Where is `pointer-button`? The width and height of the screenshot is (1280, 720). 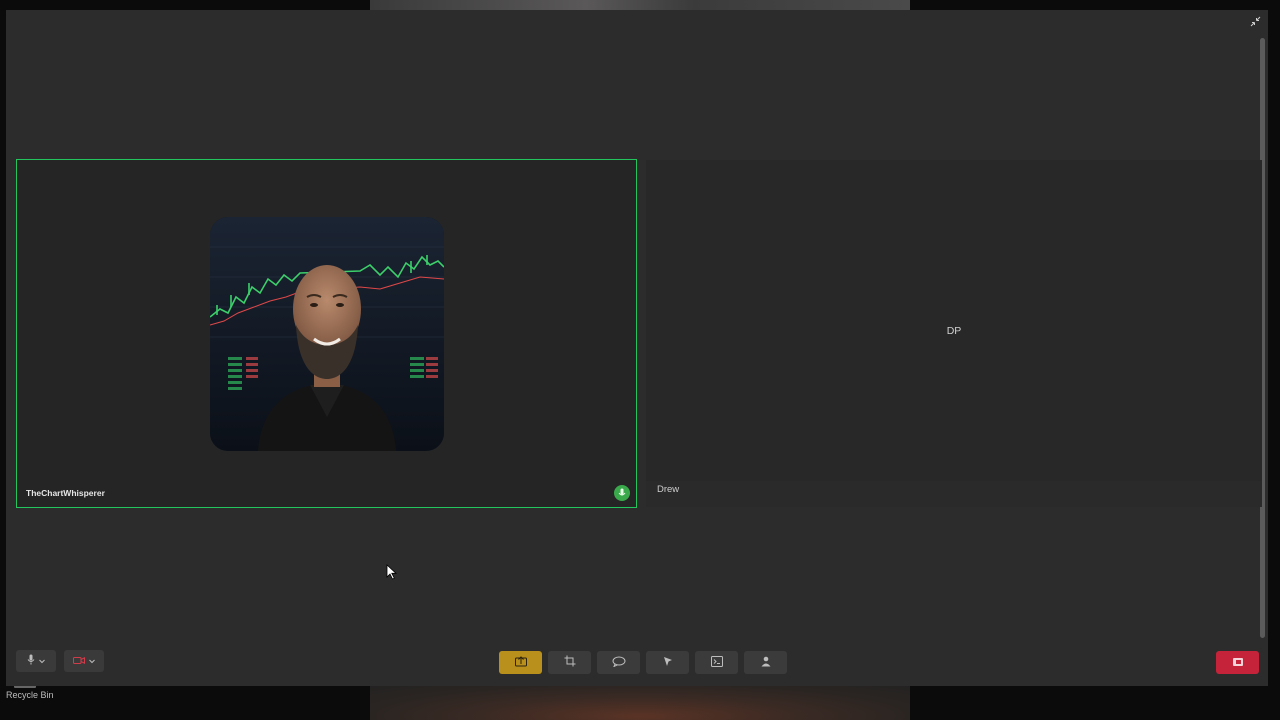
pointer-button is located at coordinates (667, 662).